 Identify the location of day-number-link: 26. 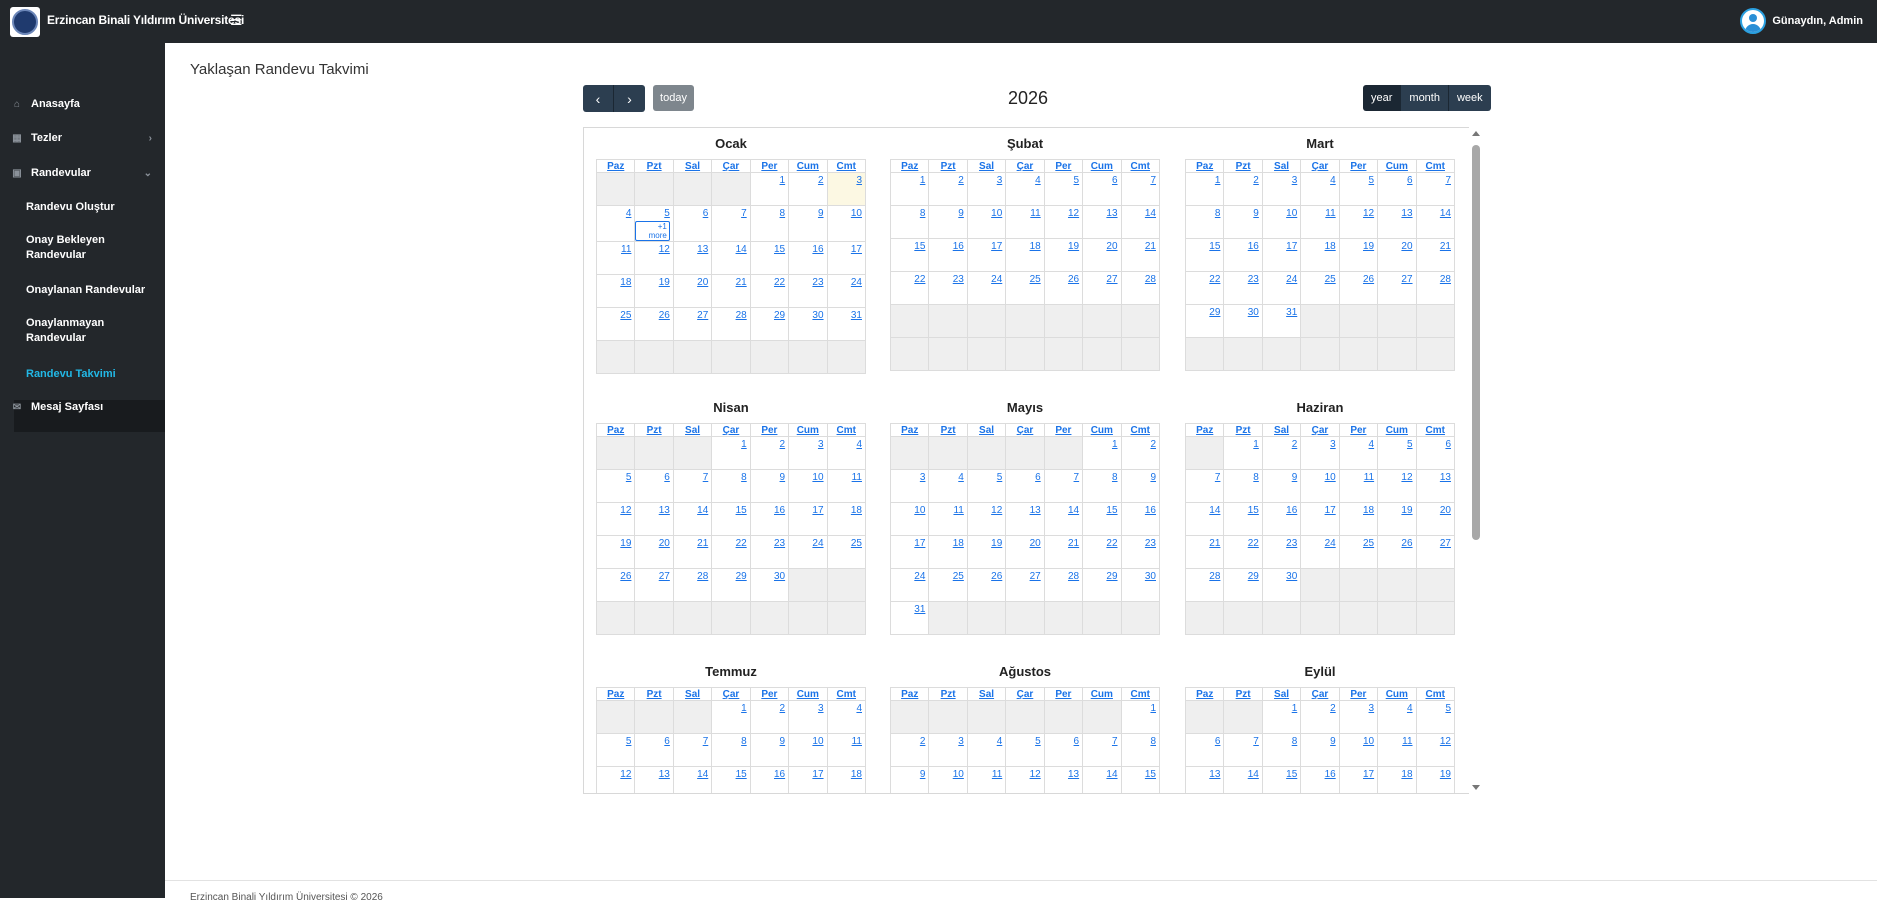
(1406, 543).